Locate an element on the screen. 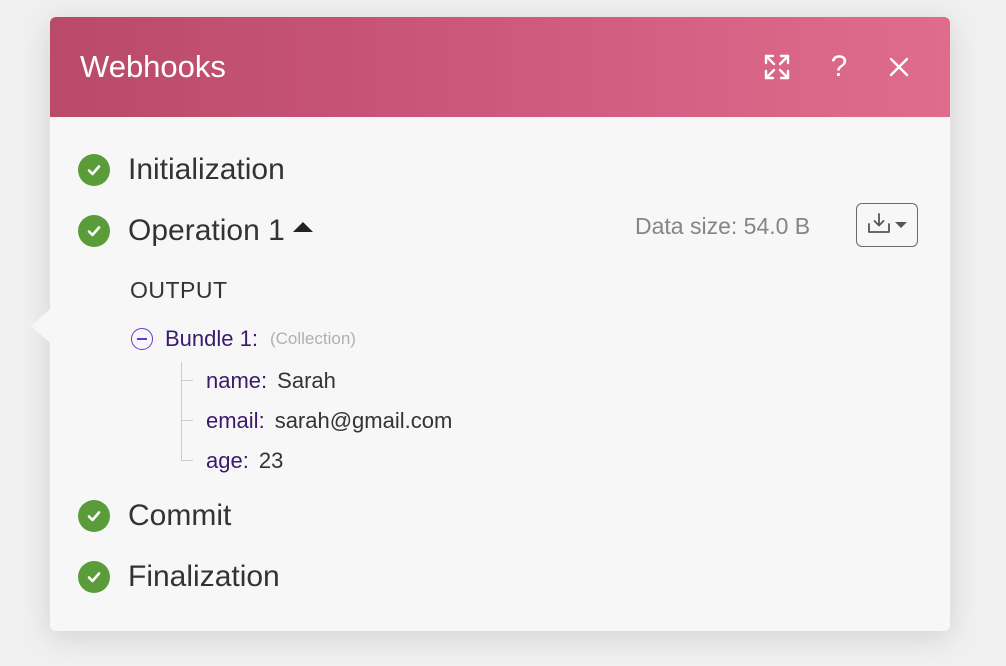 This screenshot has height=666, width=1006. step-initialization: Initialization is located at coordinates (181, 170).